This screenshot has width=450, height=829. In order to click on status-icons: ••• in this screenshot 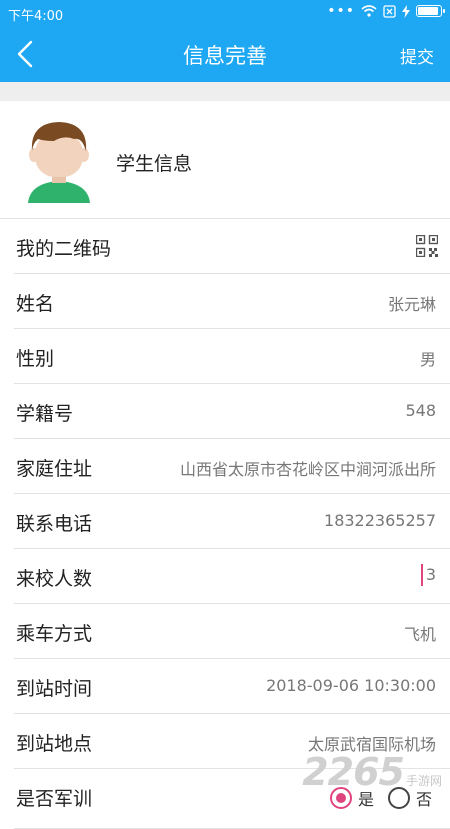, I will do `click(386, 11)`.